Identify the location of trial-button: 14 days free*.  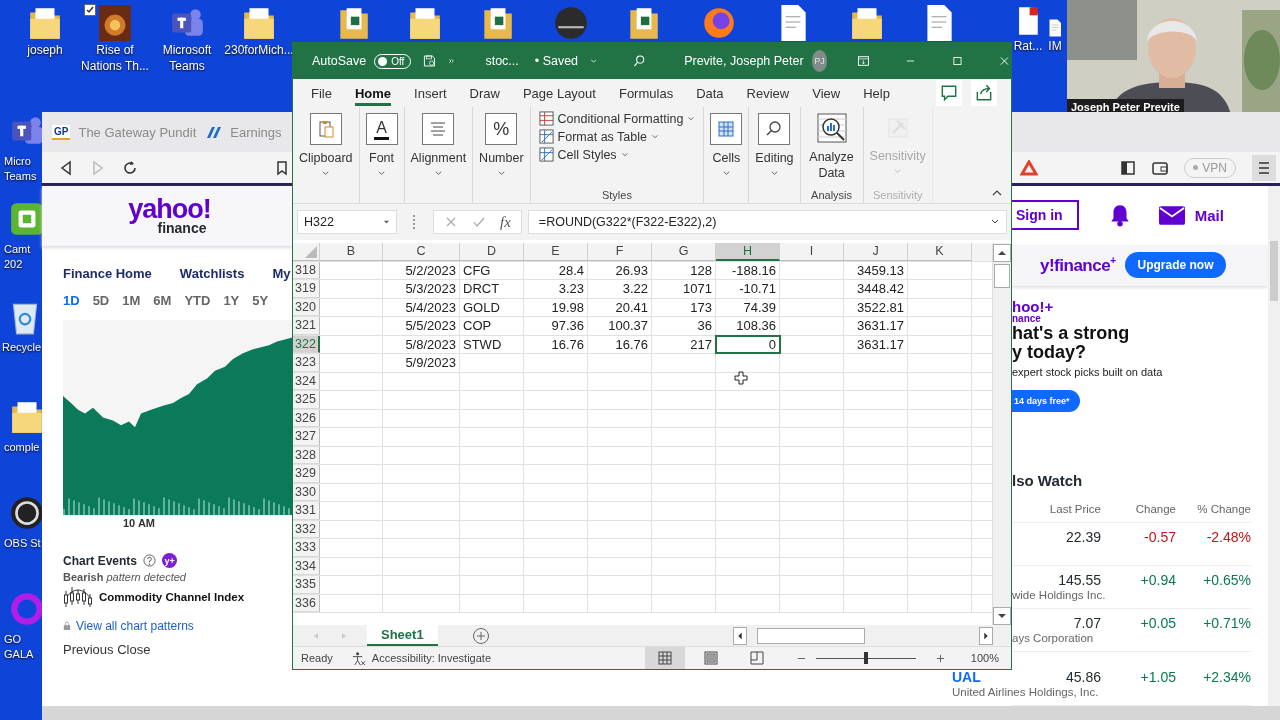
(1046, 400).